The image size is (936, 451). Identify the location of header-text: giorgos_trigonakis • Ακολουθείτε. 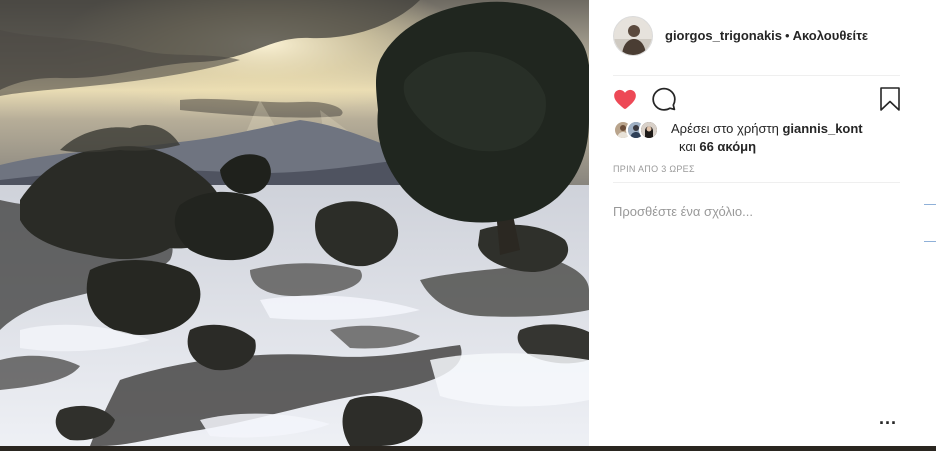
(766, 36).